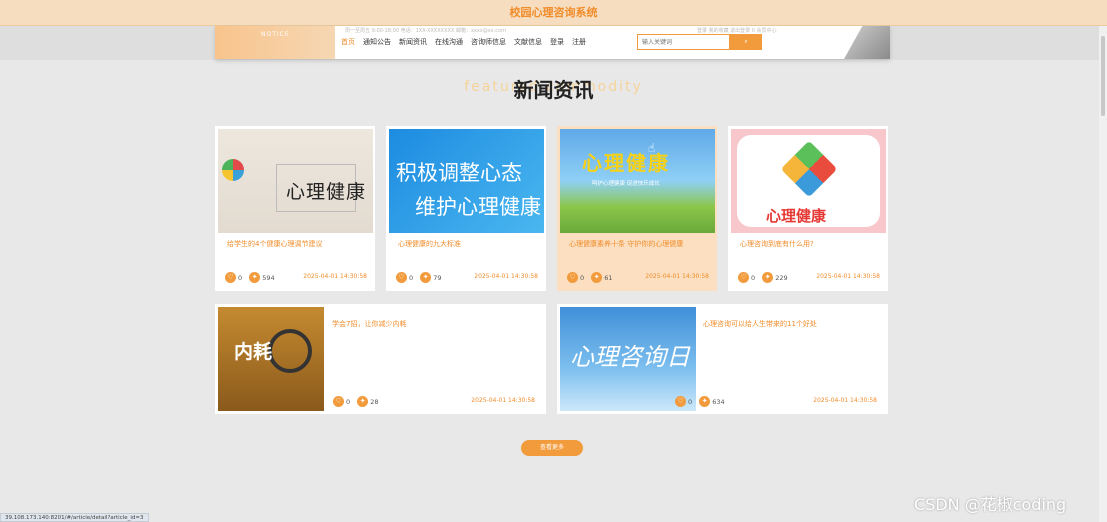 The height and width of the screenshot is (522, 1107). I want to click on nav-item-home: 首页, so click(348, 42).